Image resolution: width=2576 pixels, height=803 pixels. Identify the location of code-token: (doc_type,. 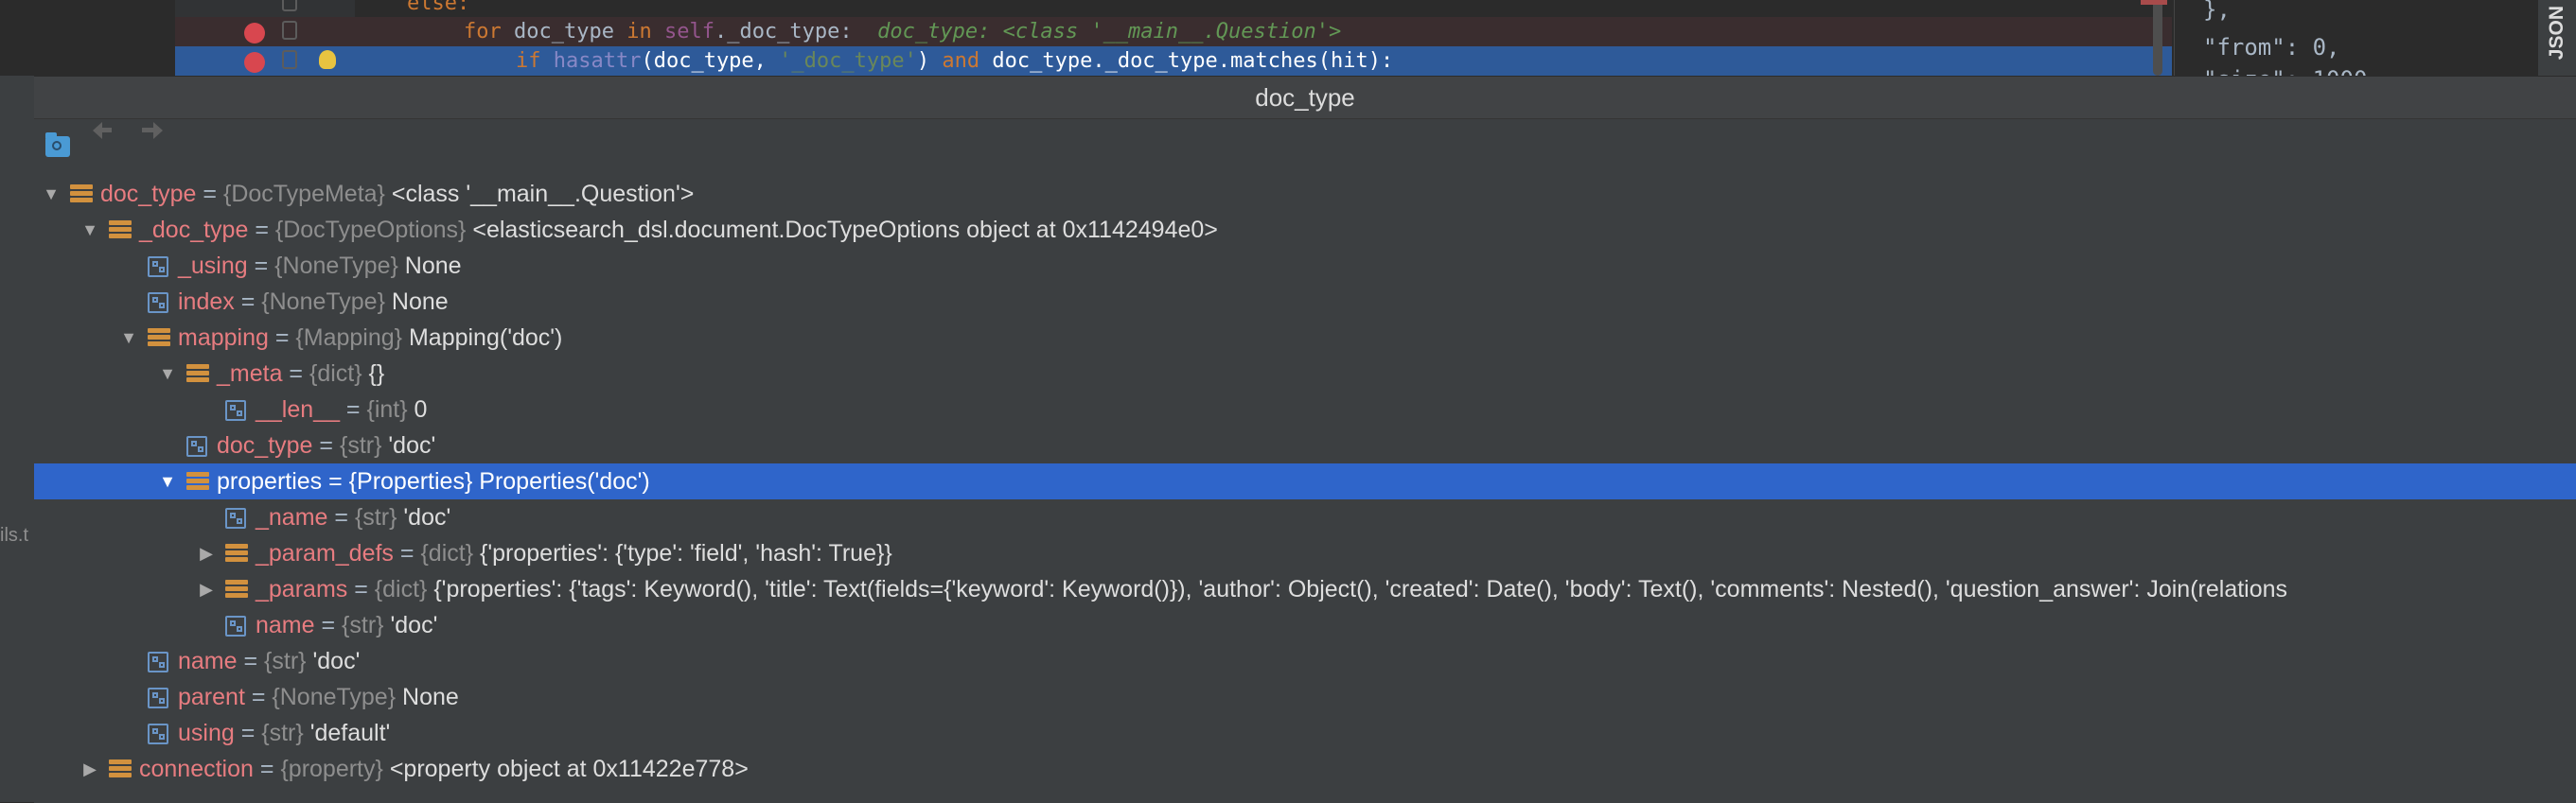
(710, 61).